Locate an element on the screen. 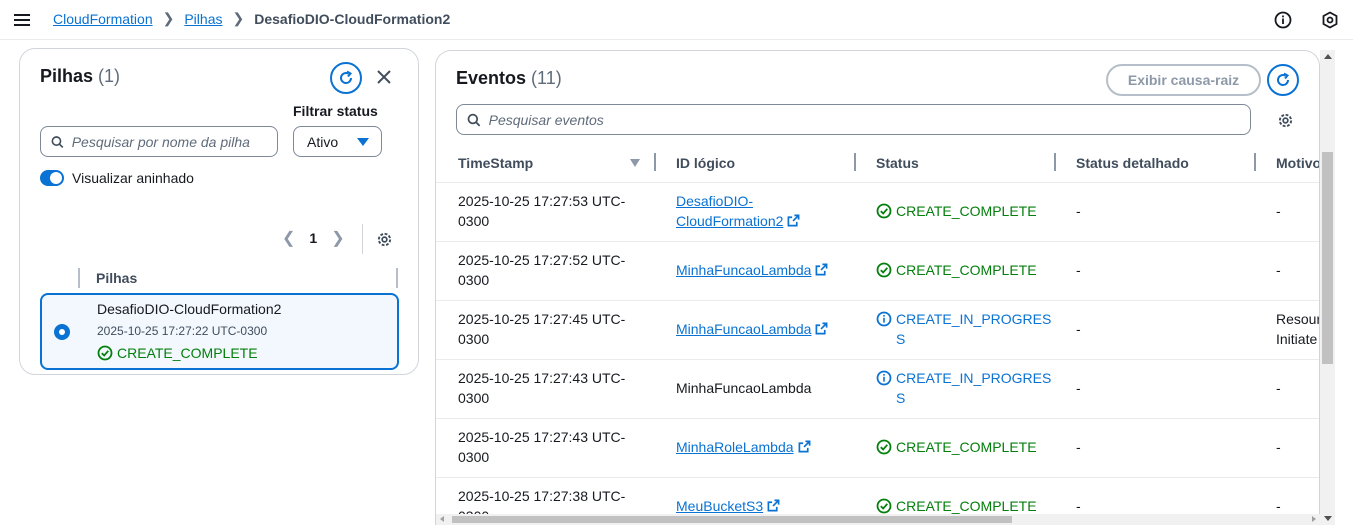  close-icon is located at coordinates (384, 77).